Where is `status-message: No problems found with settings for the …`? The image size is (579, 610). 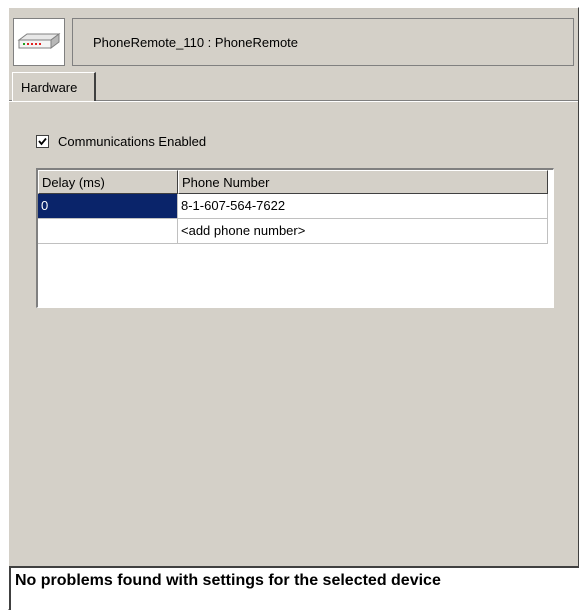 status-message: No problems found with settings for the … is located at coordinates (228, 580).